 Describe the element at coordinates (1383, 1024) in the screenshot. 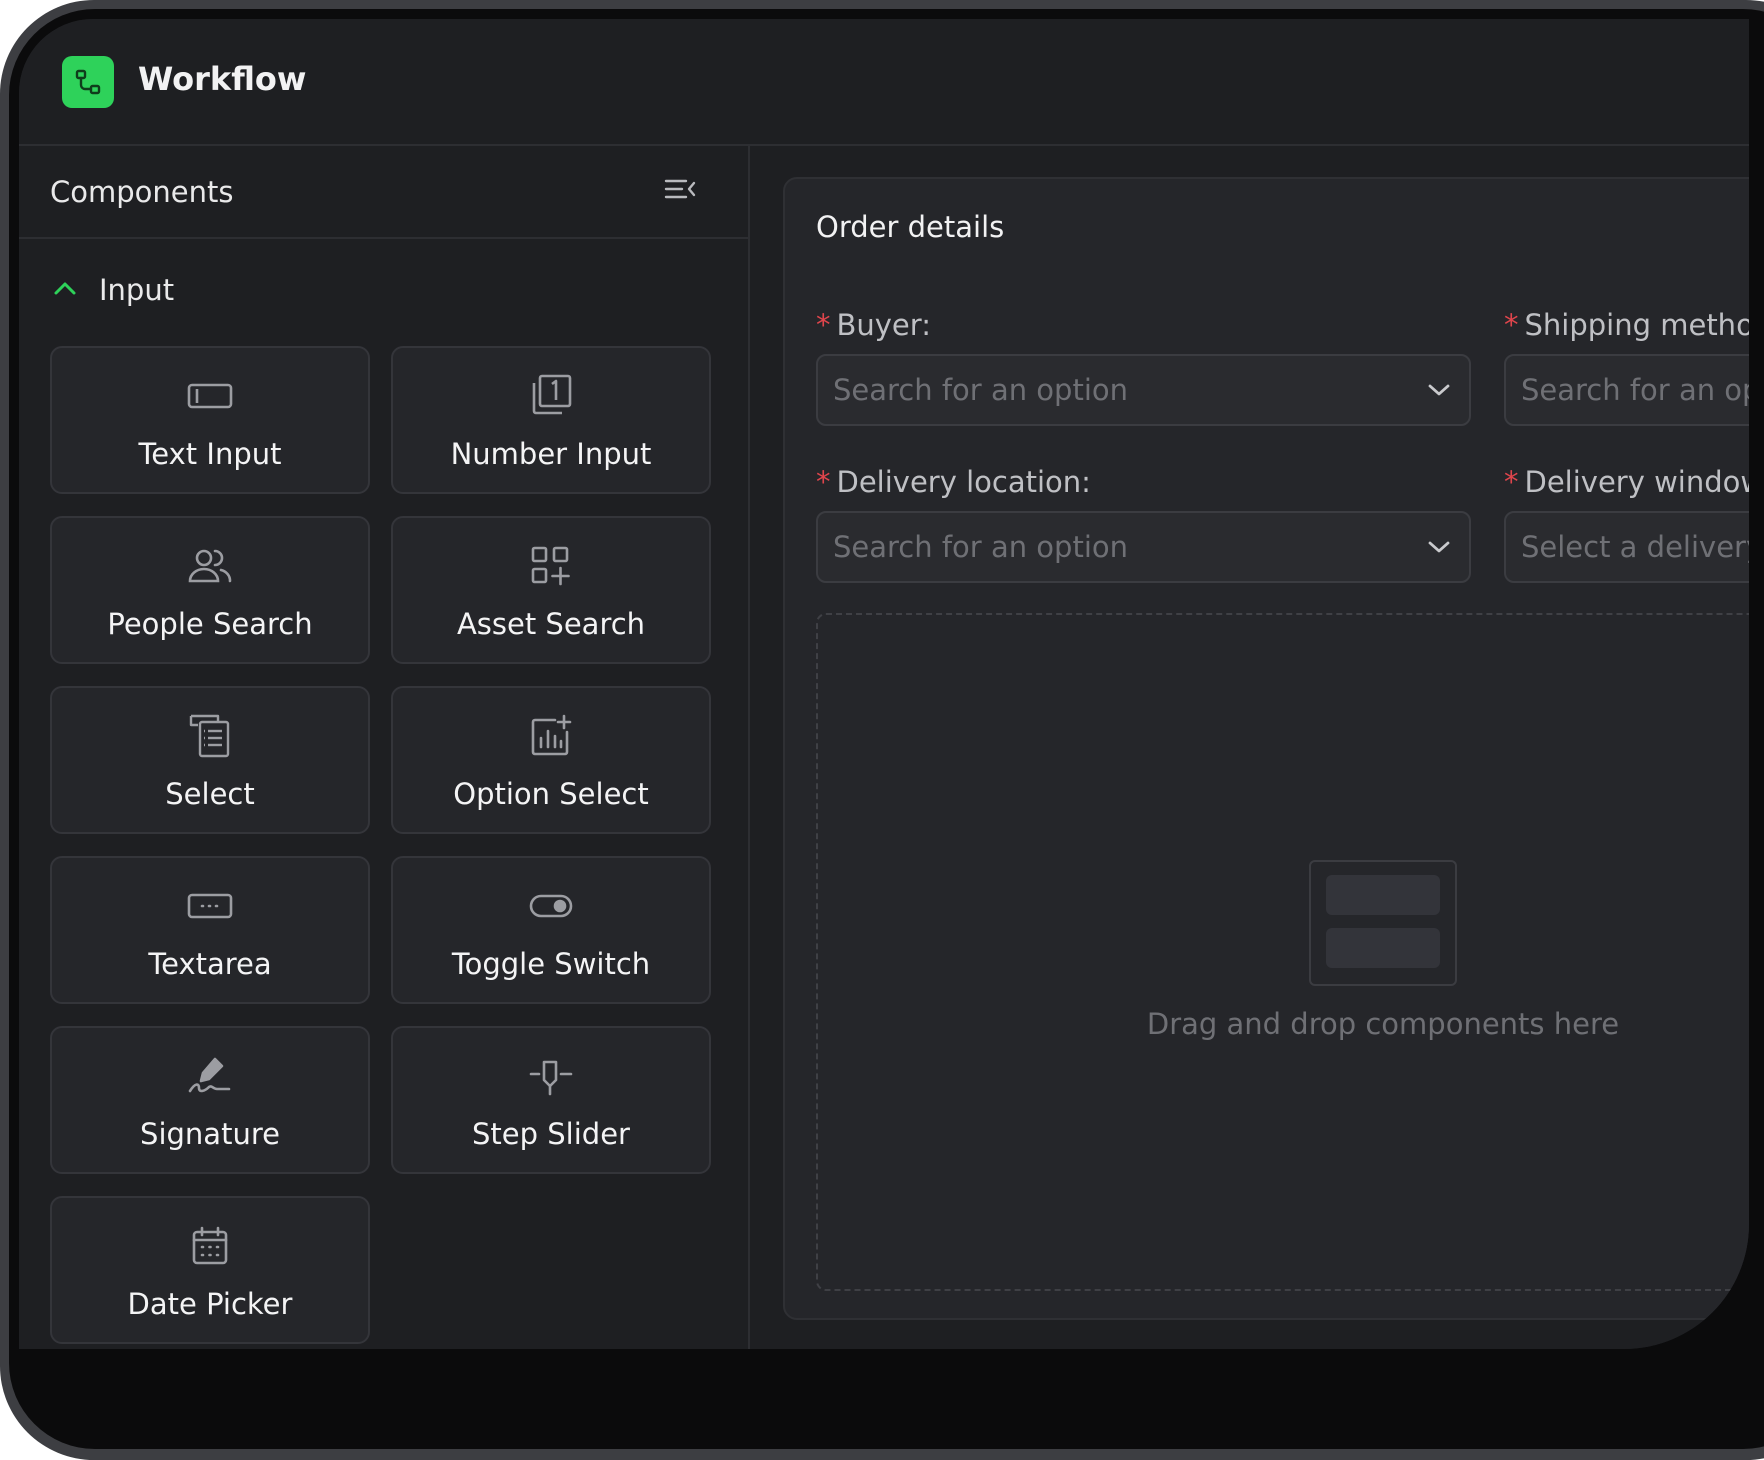

I see `drop-zone-text: Drag and drop components here` at that location.